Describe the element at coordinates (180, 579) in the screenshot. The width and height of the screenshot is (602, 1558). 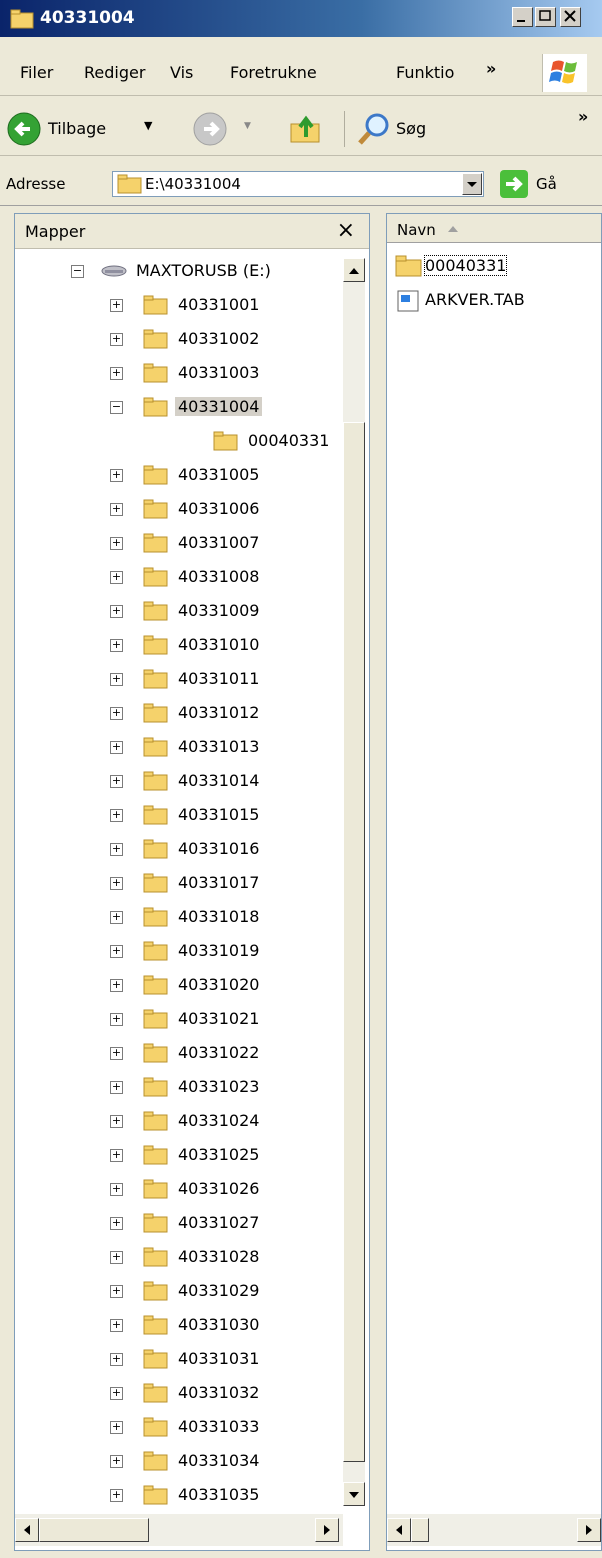
I see `tree-item-folder: +40331008` at that location.